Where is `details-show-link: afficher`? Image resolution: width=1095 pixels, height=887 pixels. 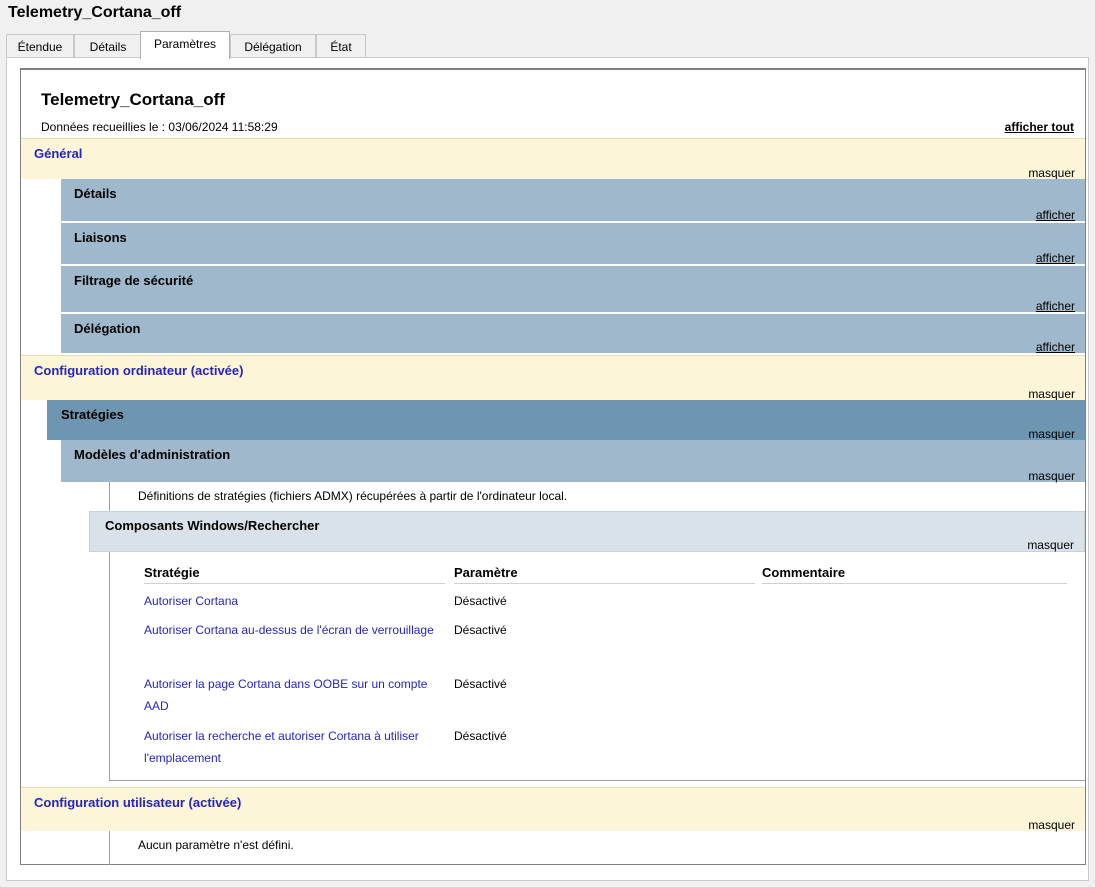 details-show-link: afficher is located at coordinates (1055, 215).